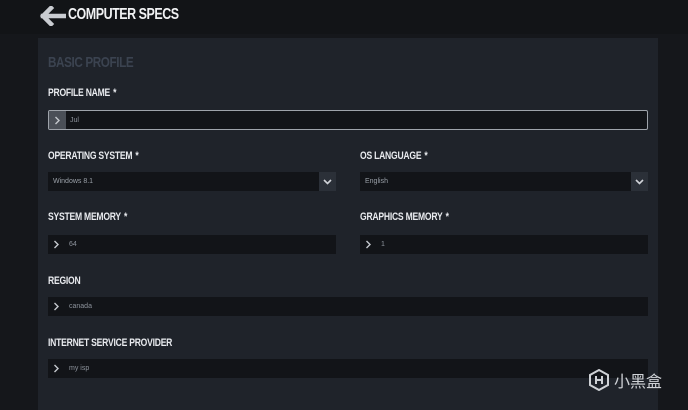  What do you see at coordinates (64, 281) in the screenshot?
I see `region-label: REGION` at bounding box center [64, 281].